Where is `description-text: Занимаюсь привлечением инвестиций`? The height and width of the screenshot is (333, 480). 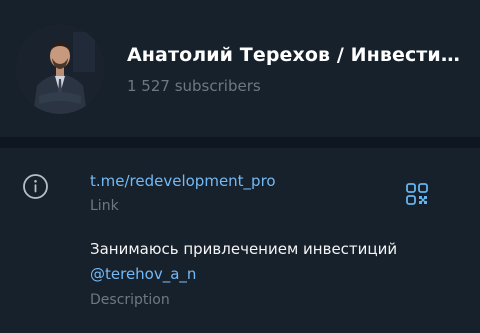 description-text: Занимаюсь привлечением инвестиций is located at coordinates (244, 249).